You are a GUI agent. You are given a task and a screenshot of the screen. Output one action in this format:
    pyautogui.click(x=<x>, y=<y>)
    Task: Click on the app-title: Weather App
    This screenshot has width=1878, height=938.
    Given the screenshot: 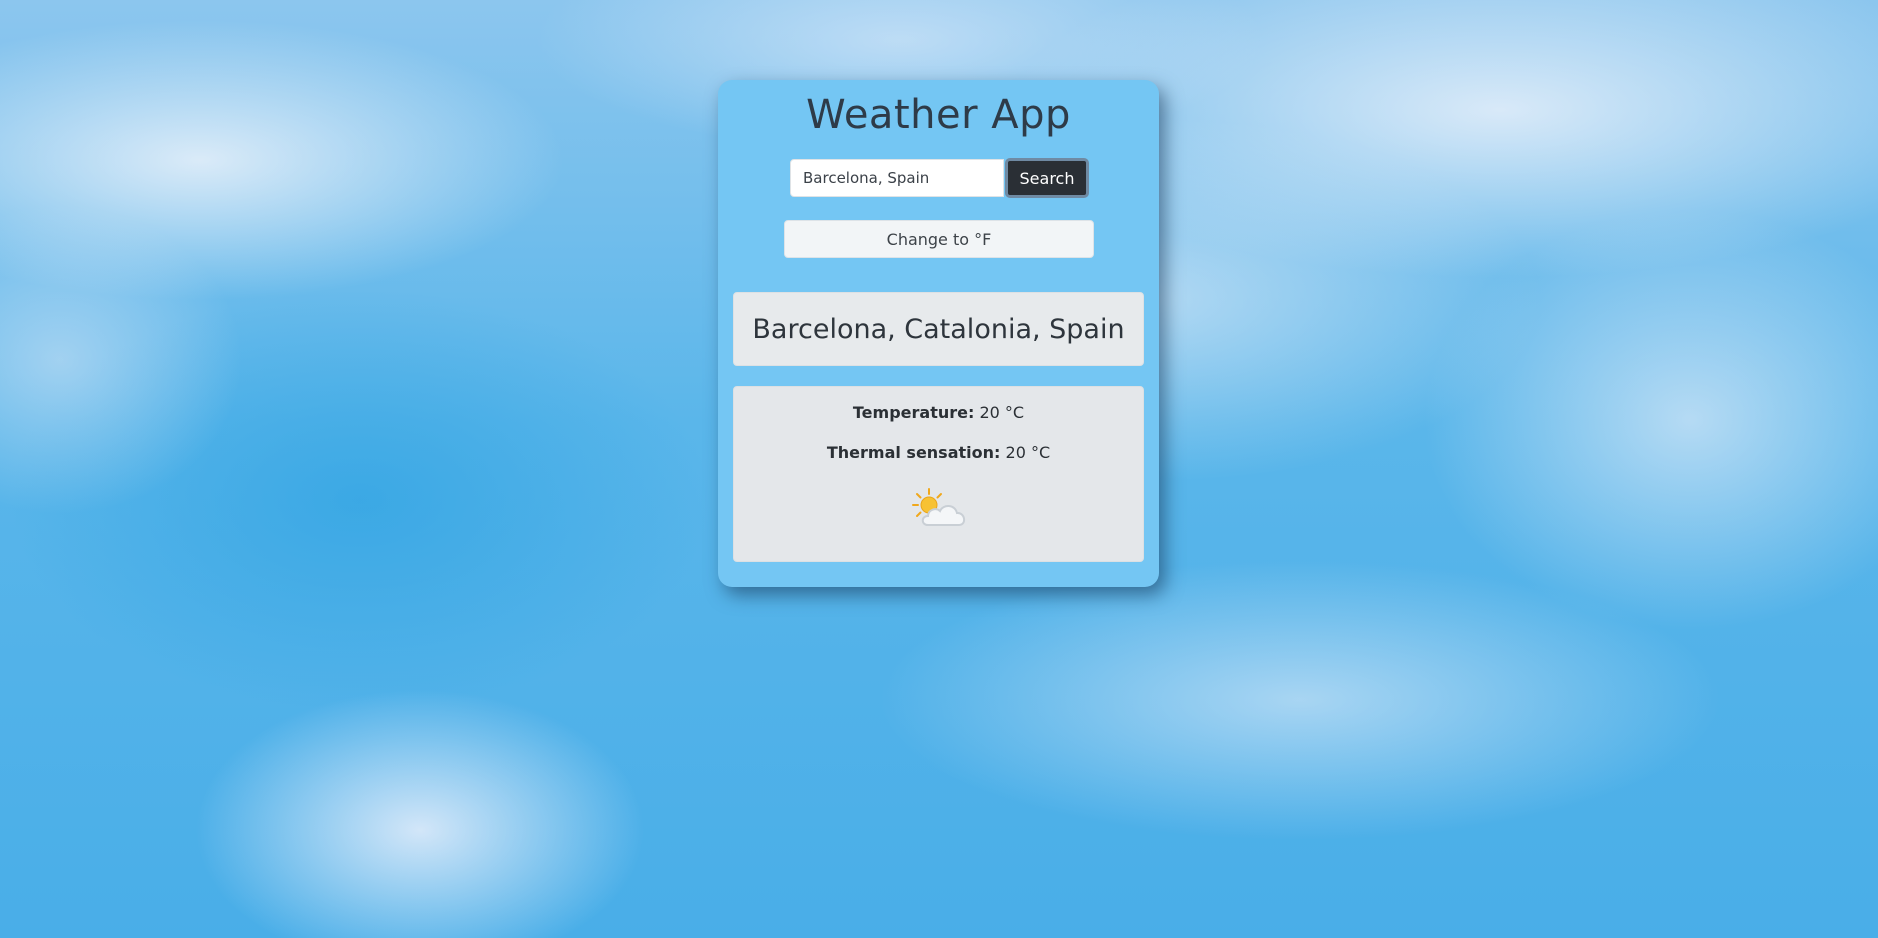 What is the action you would take?
    pyautogui.click(x=938, y=115)
    